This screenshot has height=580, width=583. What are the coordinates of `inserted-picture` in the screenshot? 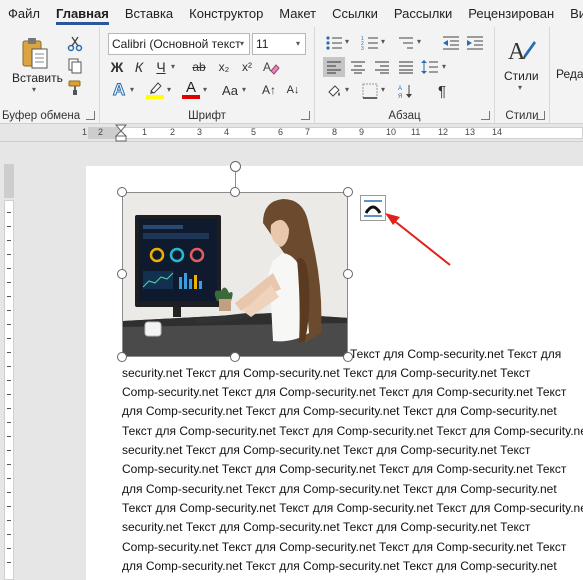 It's located at (235, 274).